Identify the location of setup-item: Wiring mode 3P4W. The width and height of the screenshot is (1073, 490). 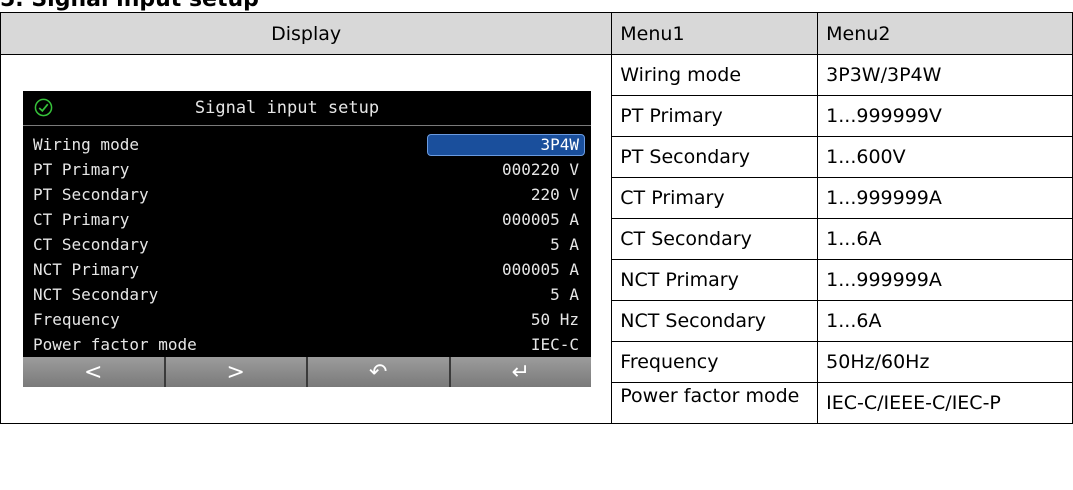
(307, 144).